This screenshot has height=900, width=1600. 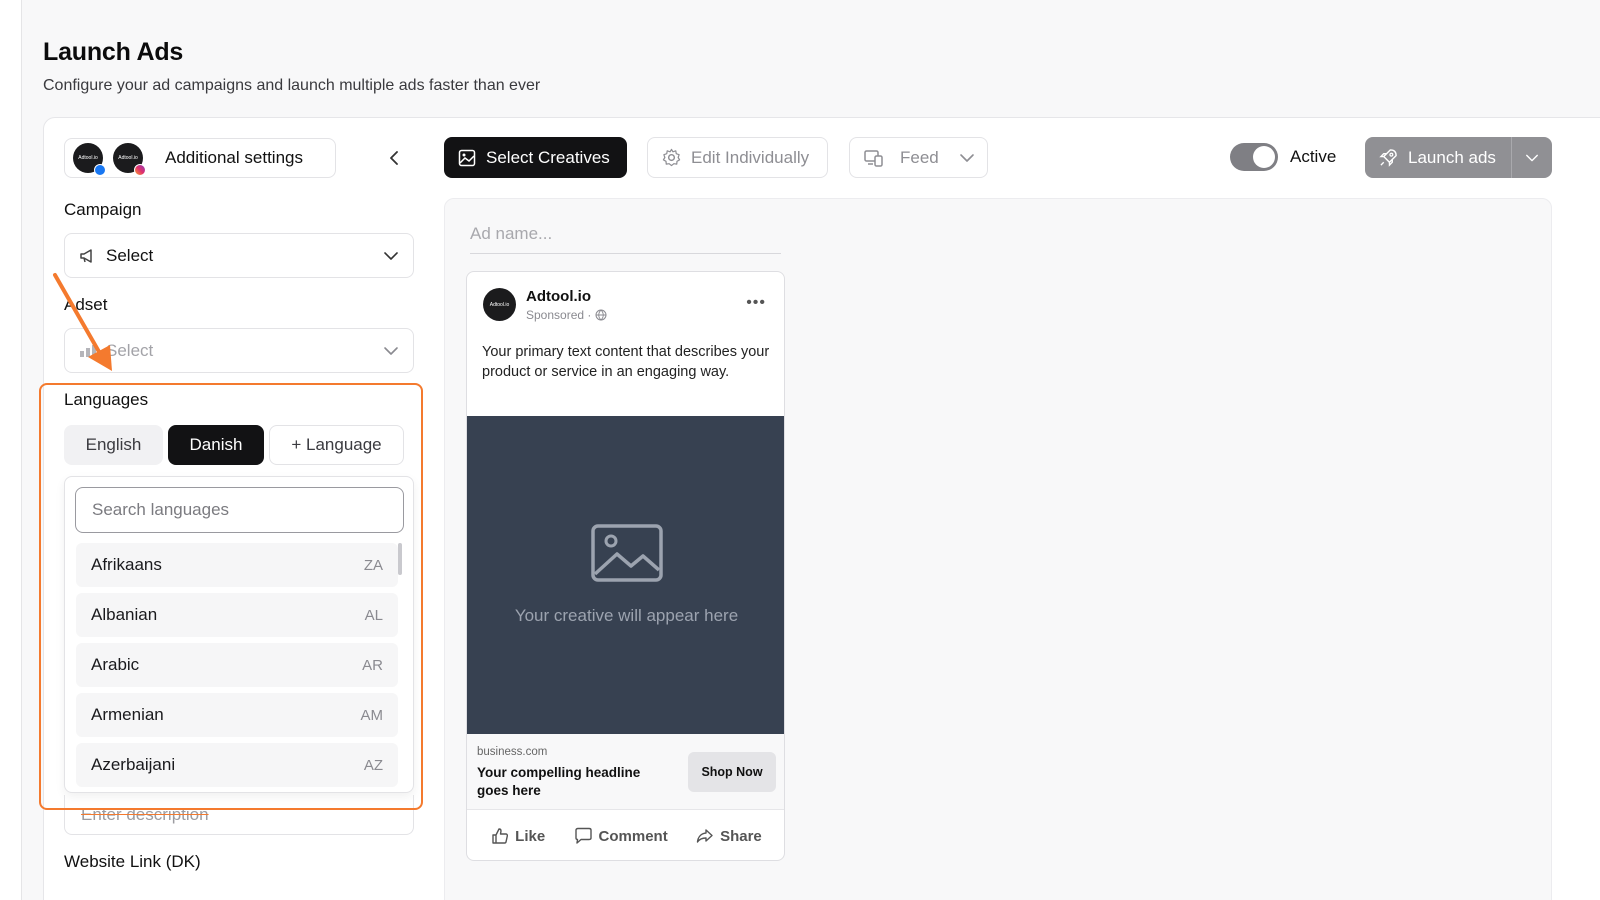 I want to click on gear-icon, so click(x=671, y=157).